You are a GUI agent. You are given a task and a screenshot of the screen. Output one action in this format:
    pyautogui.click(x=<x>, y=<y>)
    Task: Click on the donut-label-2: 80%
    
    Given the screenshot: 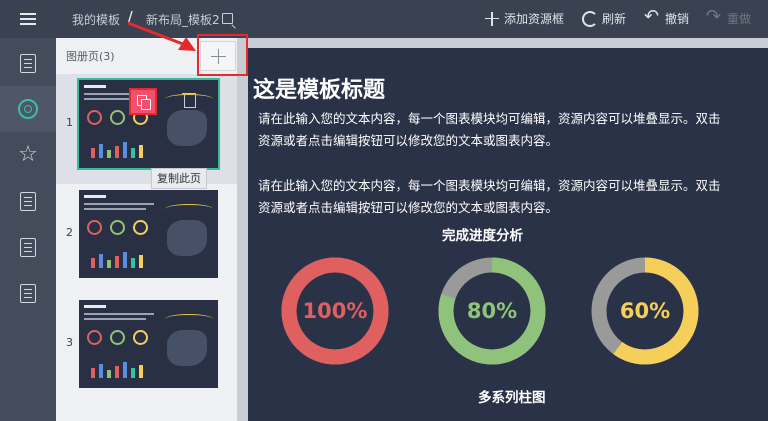 What is the action you would take?
    pyautogui.click(x=492, y=311)
    